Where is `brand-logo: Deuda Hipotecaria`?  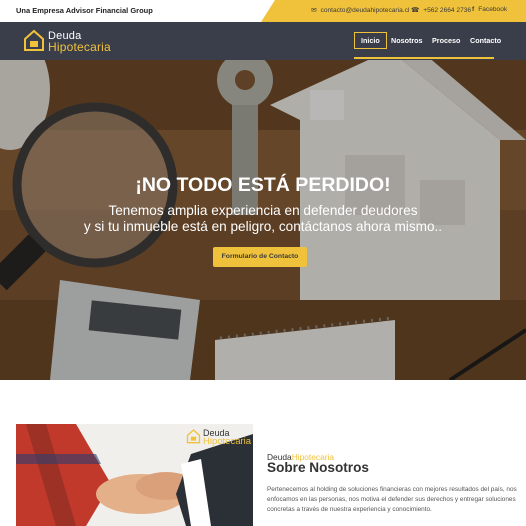 brand-logo: Deuda Hipotecaria is located at coordinates (73, 41).